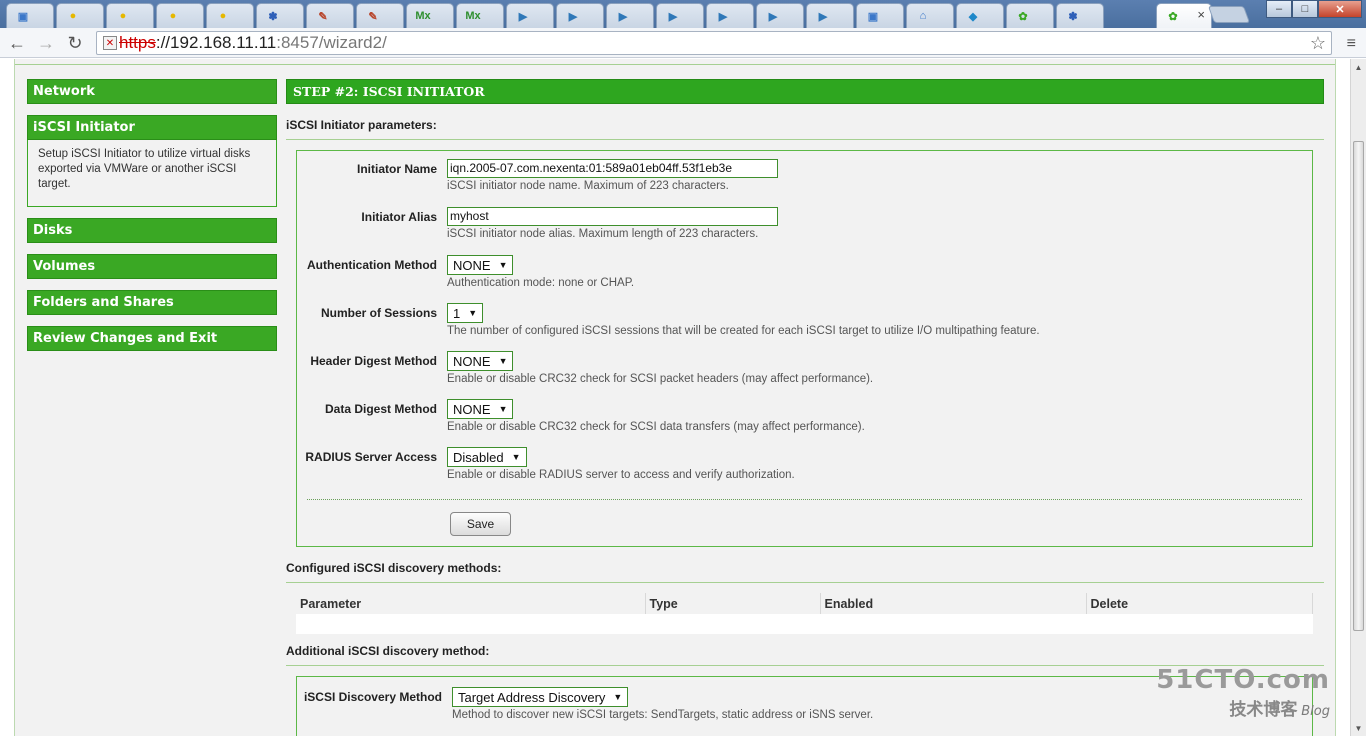 The width and height of the screenshot is (1366, 736). What do you see at coordinates (1358, 67) in the screenshot?
I see `scroll-up-icon: ▲` at bounding box center [1358, 67].